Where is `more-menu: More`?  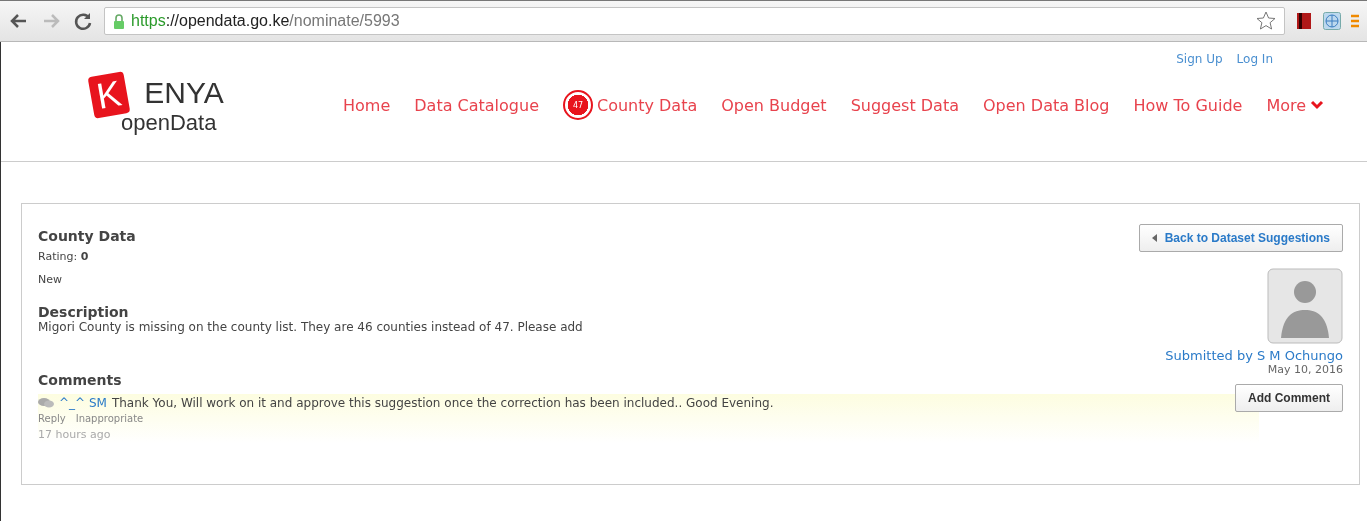 more-menu: More is located at coordinates (1295, 105).